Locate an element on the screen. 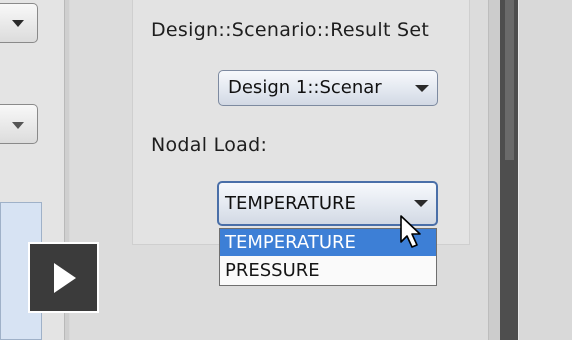 The height and width of the screenshot is (340, 572). mouse-cursor-icon is located at coordinates (410, 231).